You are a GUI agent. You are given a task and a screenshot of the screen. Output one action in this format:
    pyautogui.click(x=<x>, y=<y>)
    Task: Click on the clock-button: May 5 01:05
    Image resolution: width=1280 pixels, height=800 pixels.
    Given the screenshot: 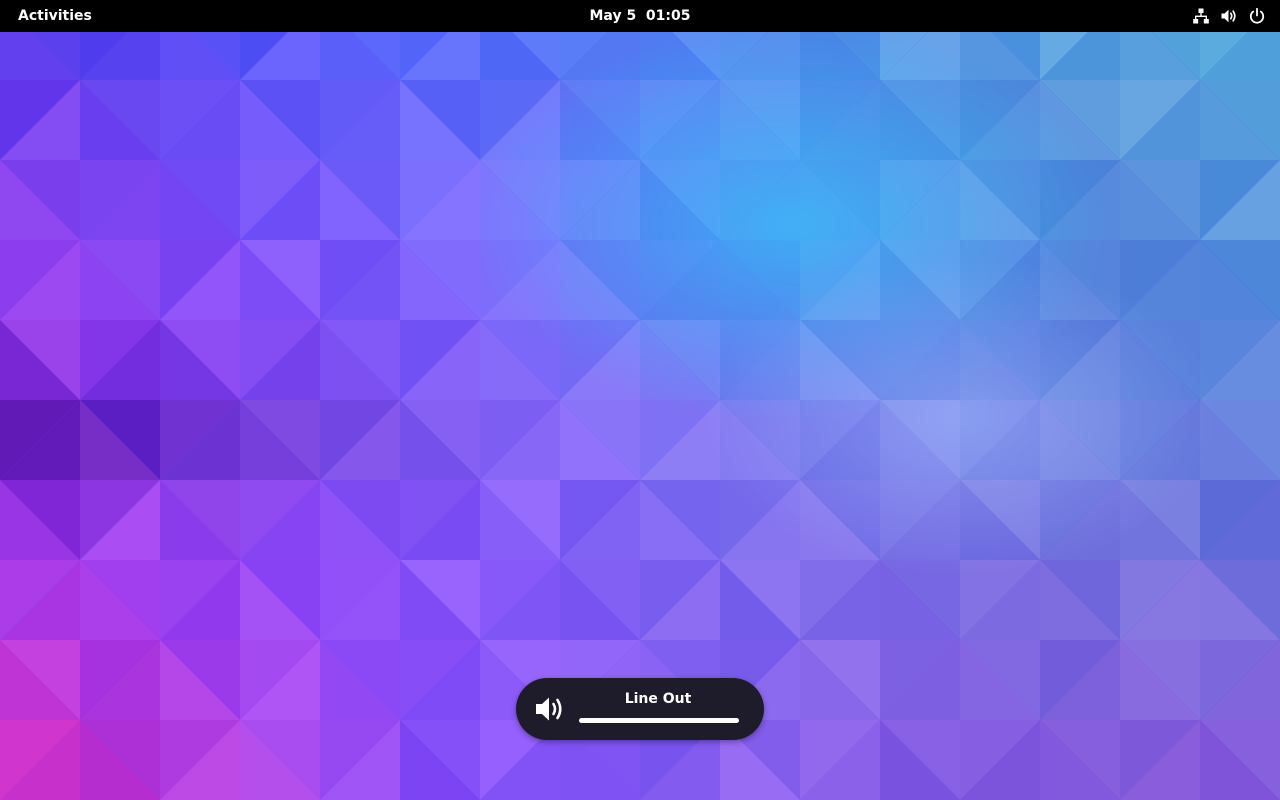 What is the action you would take?
    pyautogui.click(x=639, y=16)
    